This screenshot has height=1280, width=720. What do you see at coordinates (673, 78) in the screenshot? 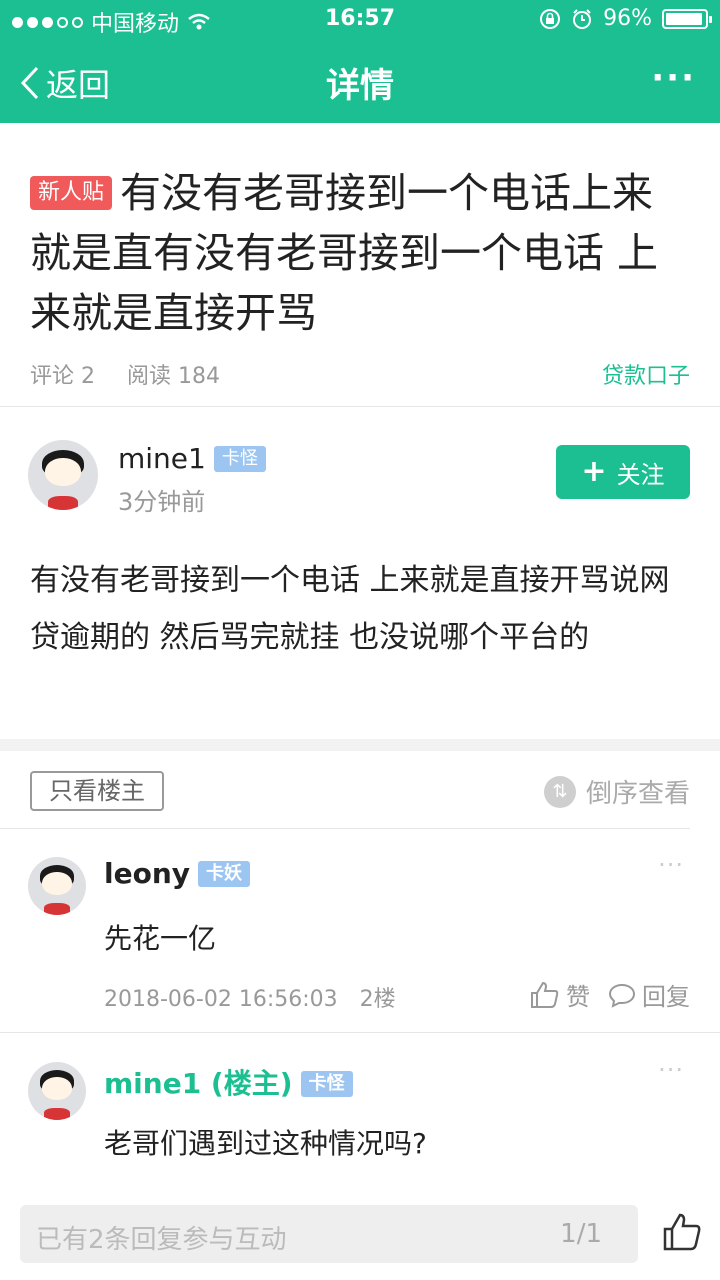
I see `more-options-button: ···` at bounding box center [673, 78].